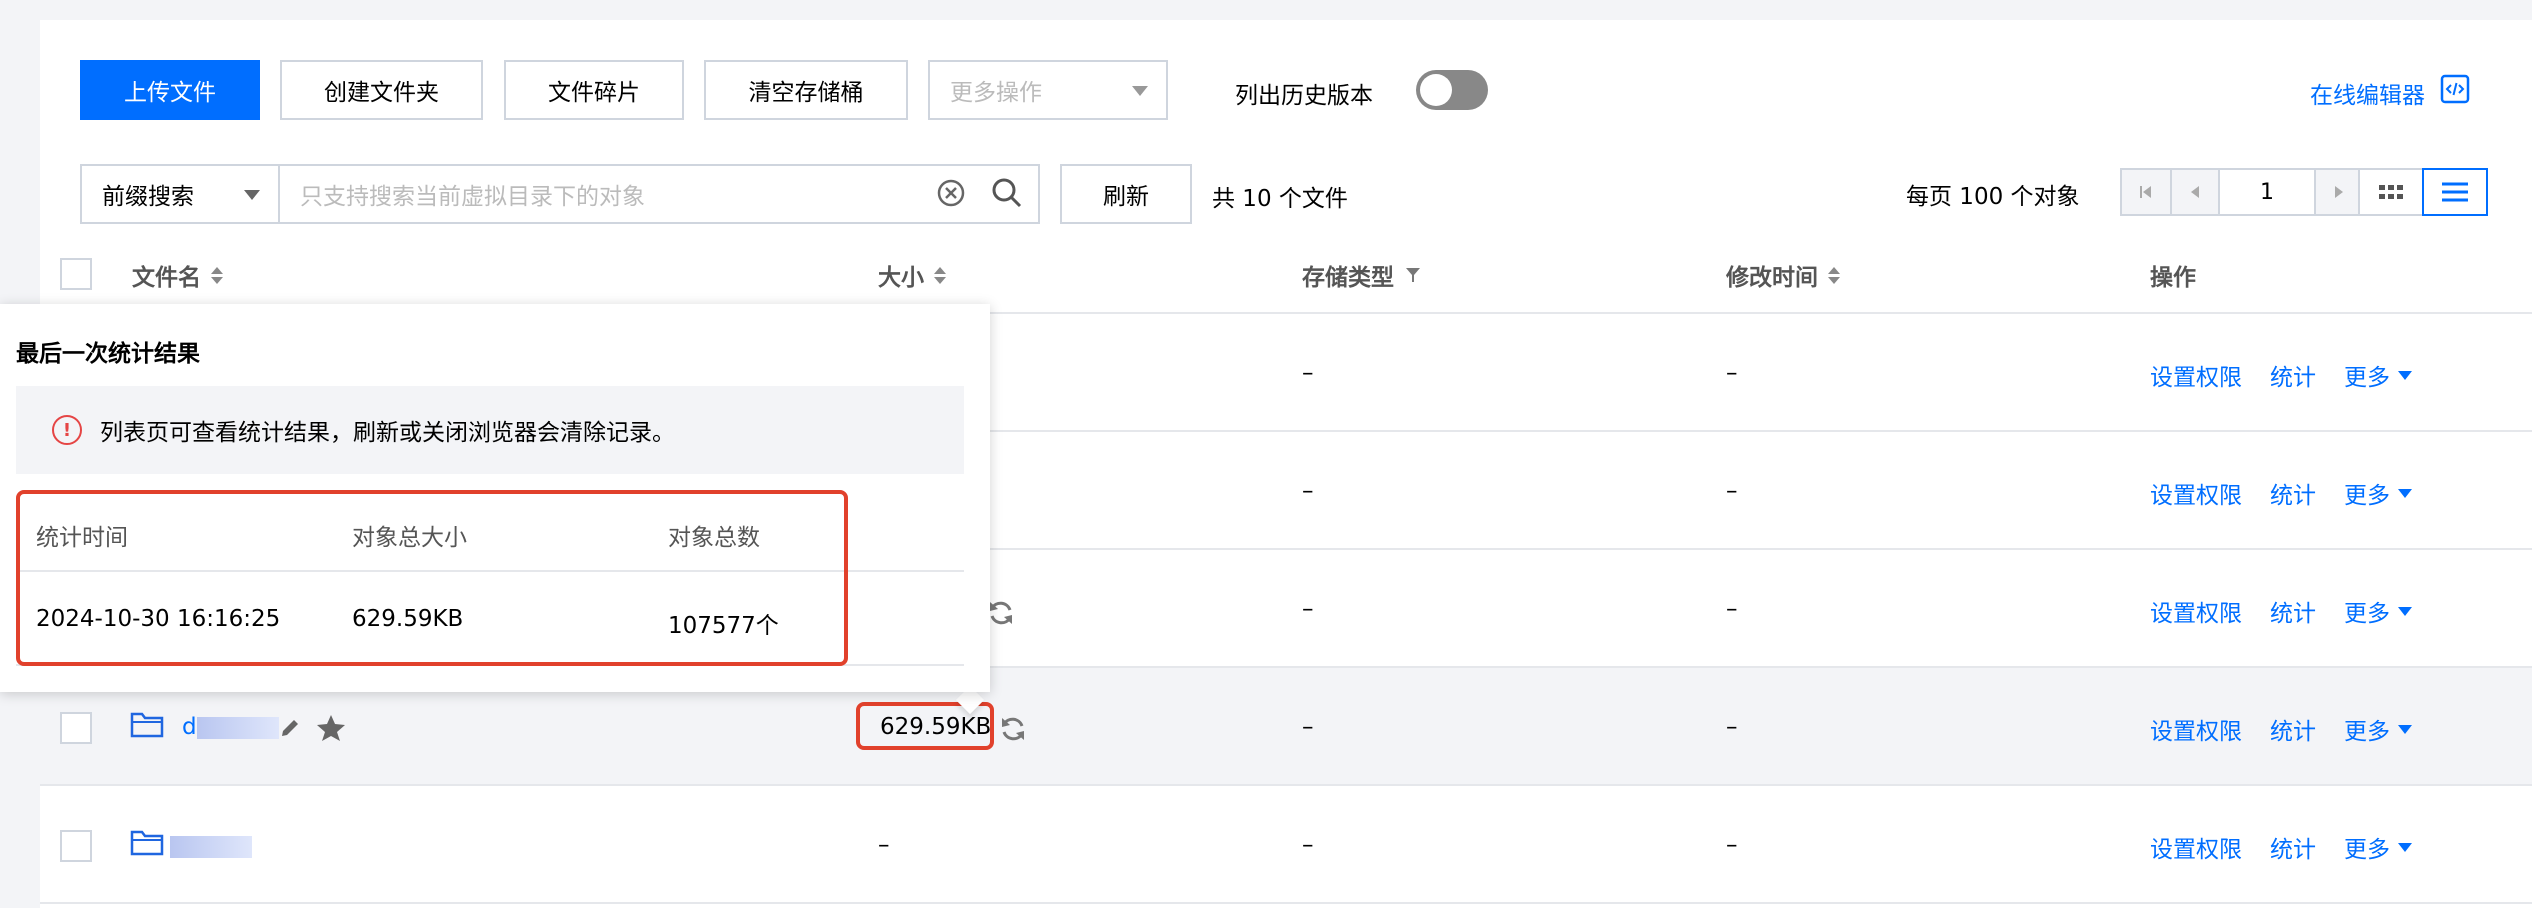 This screenshot has height=908, width=2532. Describe the element at coordinates (290, 728) in the screenshot. I see `edit-icon` at that location.